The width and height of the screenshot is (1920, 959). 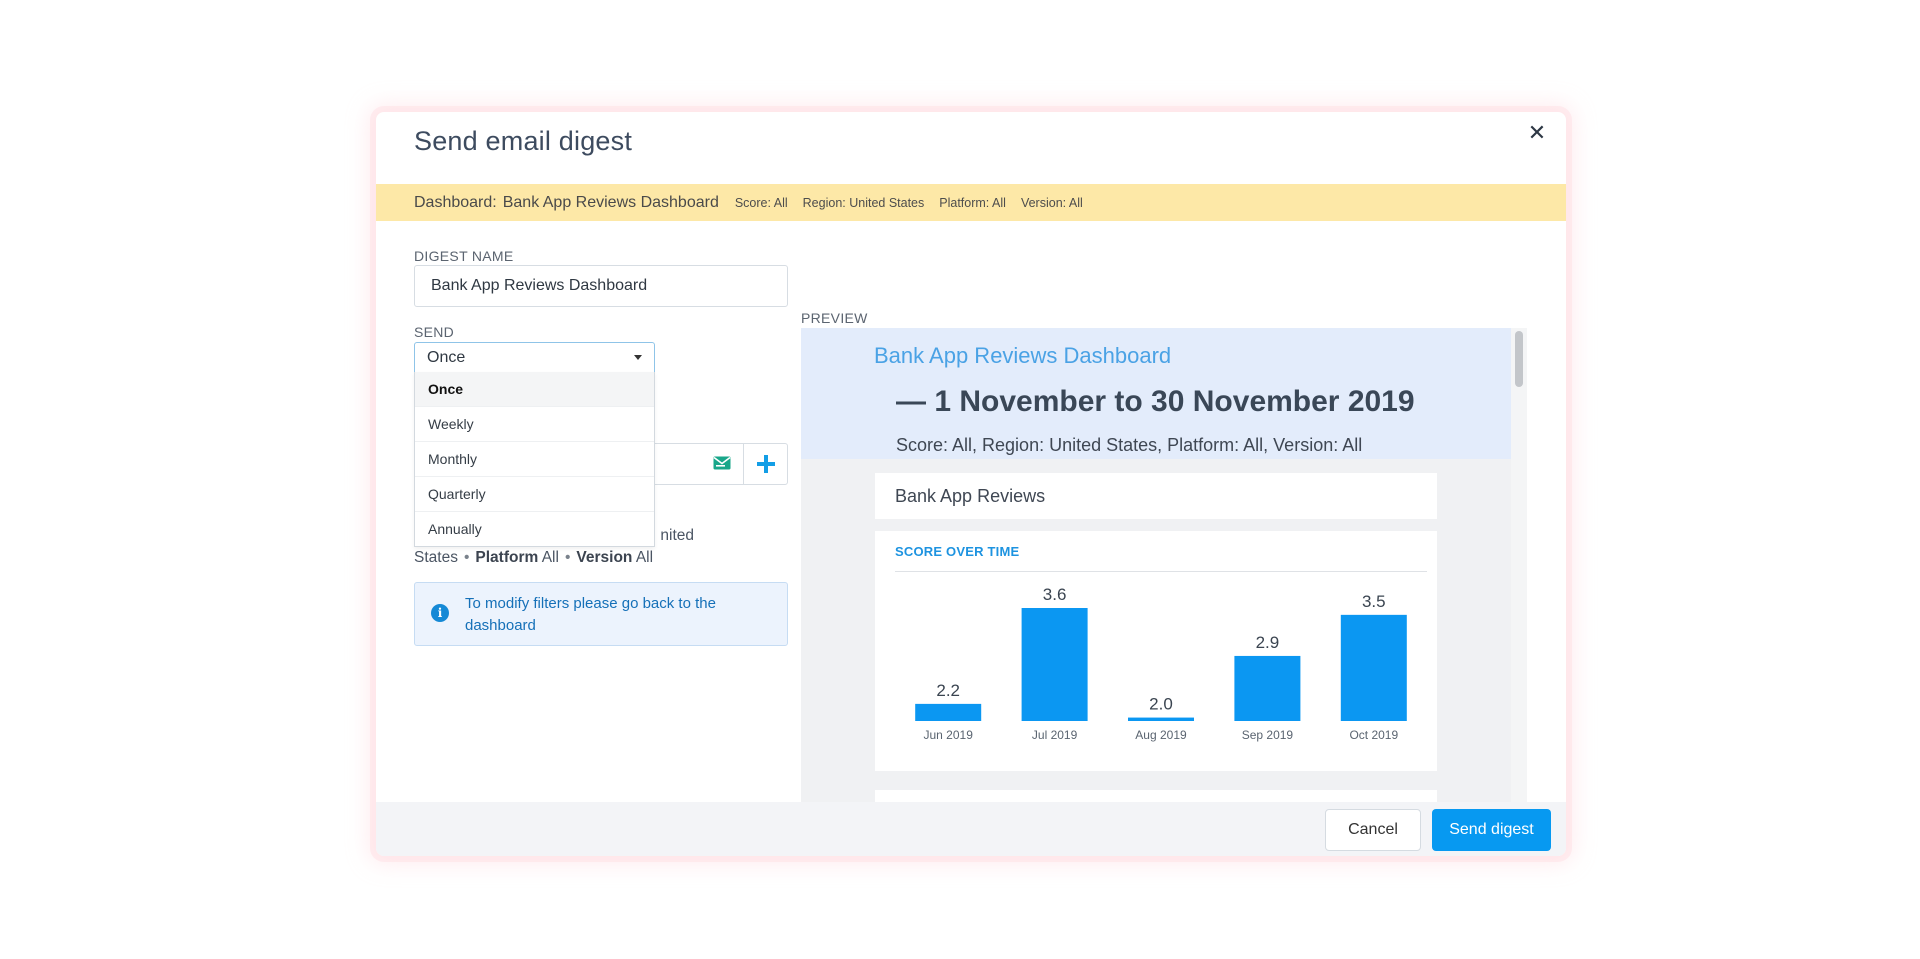 I want to click on send-digest-button: Send digest, so click(x=1491, y=830).